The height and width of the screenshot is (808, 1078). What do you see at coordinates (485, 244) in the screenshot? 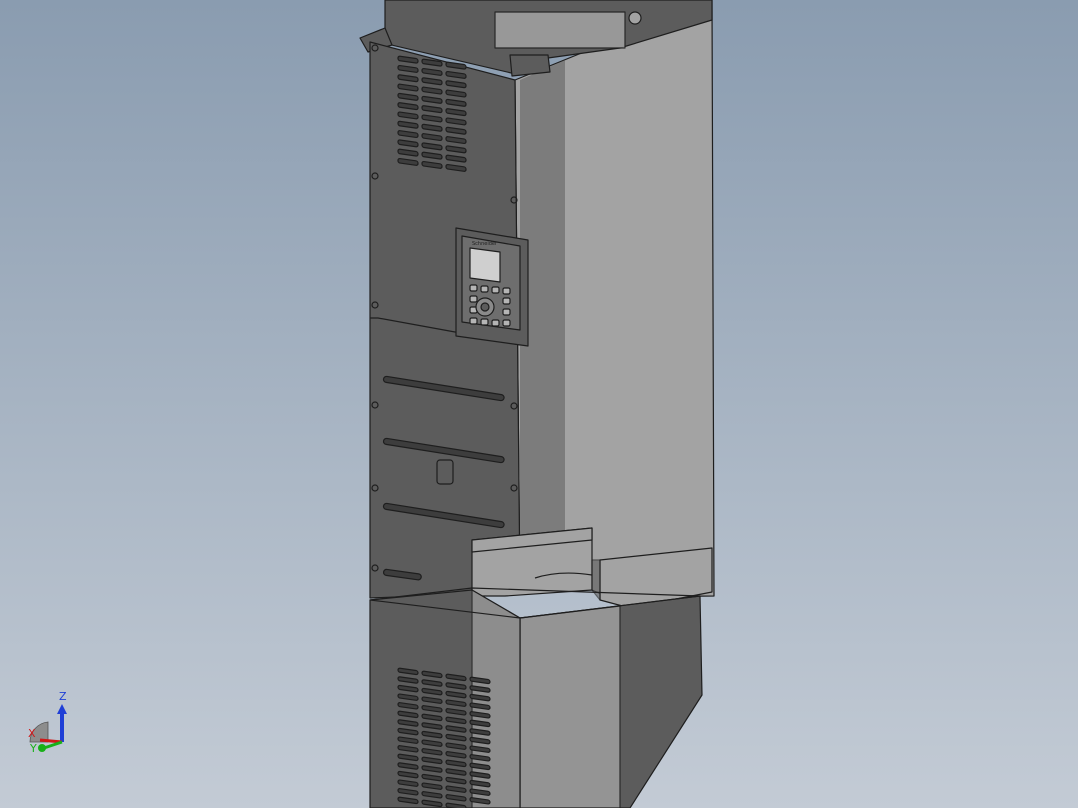
I see `keypad-brand: Schneider` at bounding box center [485, 244].